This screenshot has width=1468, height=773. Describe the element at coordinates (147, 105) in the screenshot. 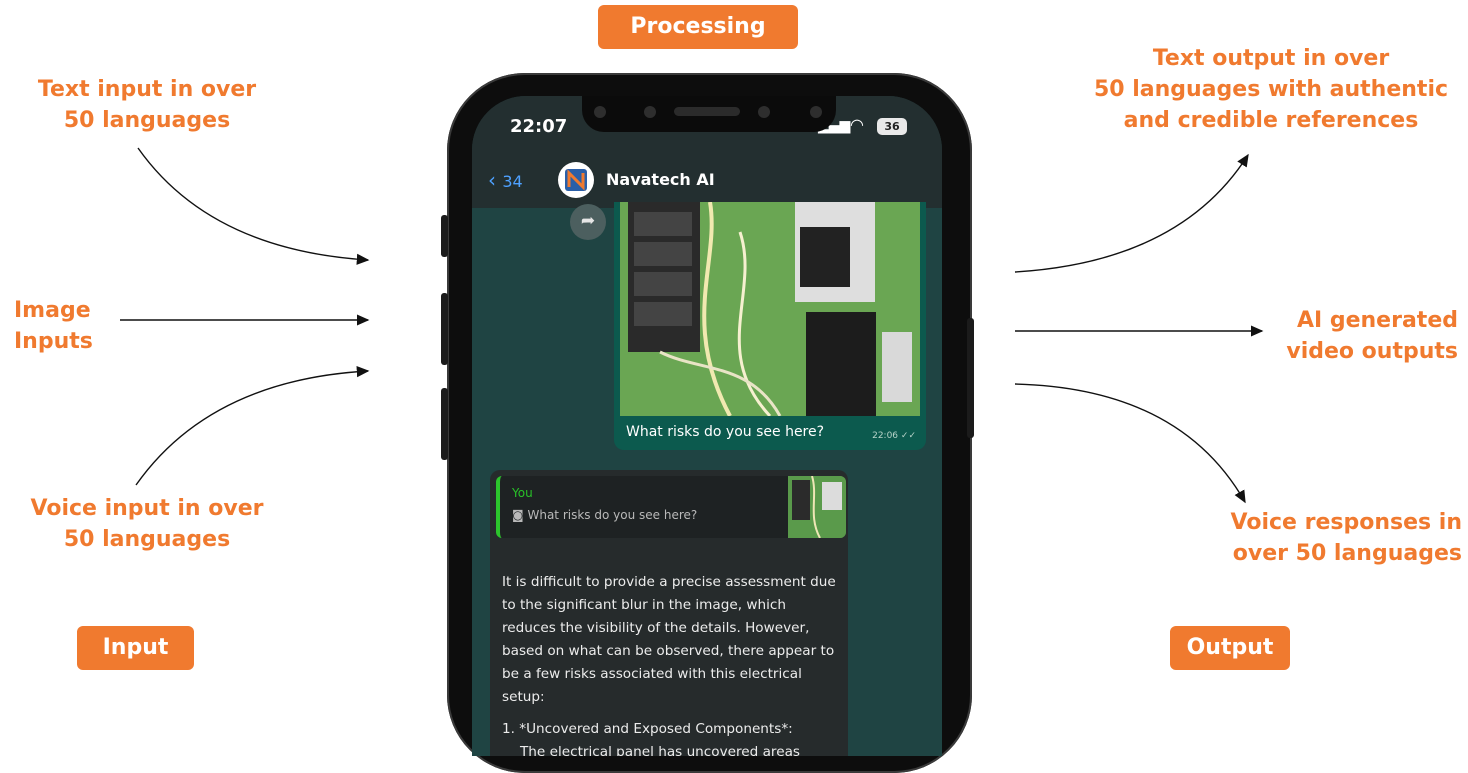

I see `text-input-label: Text input in over 50 languages` at that location.